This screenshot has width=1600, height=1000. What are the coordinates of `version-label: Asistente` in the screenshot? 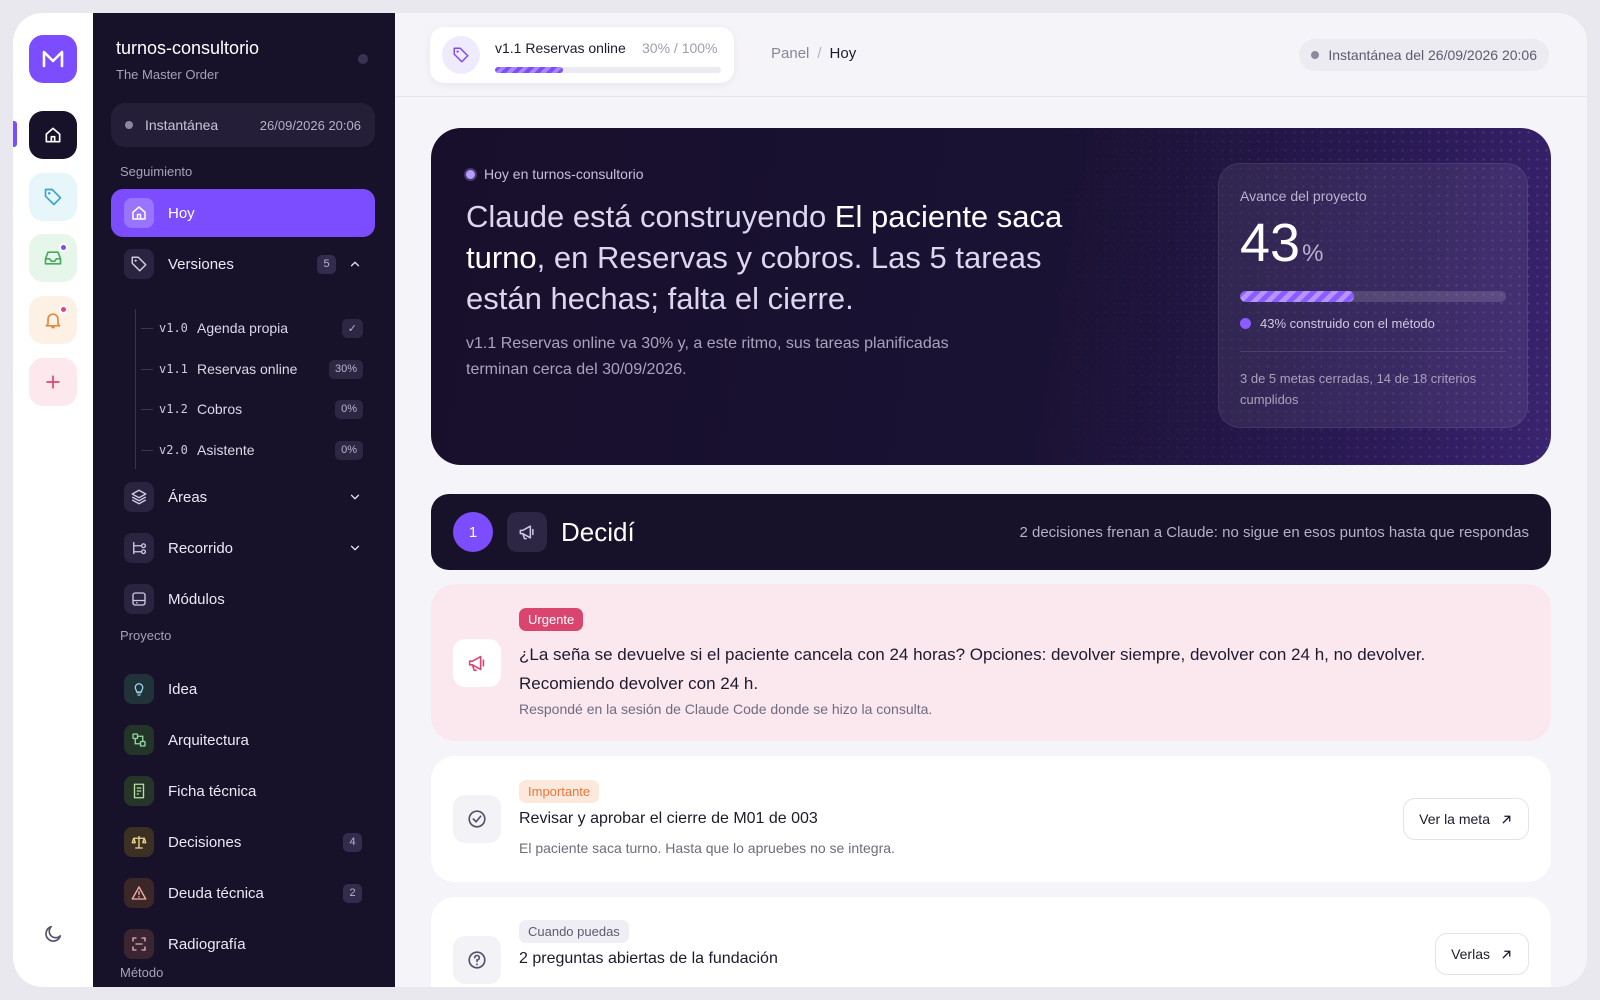 It's located at (226, 450).